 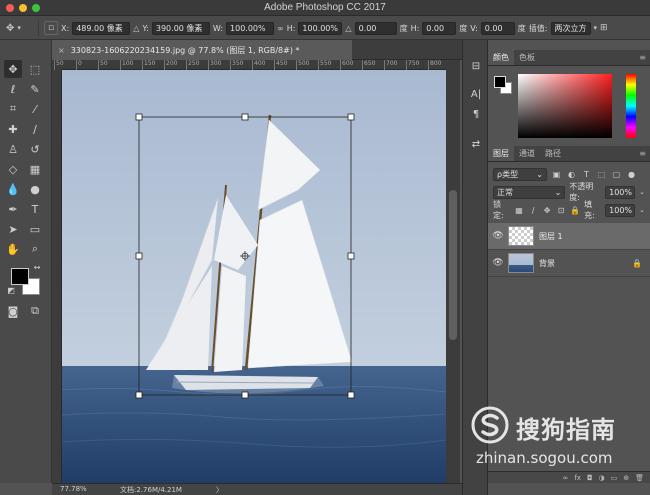 What do you see at coordinates (601, 174) in the screenshot?
I see `filter-shape-icon: ⬚` at bounding box center [601, 174].